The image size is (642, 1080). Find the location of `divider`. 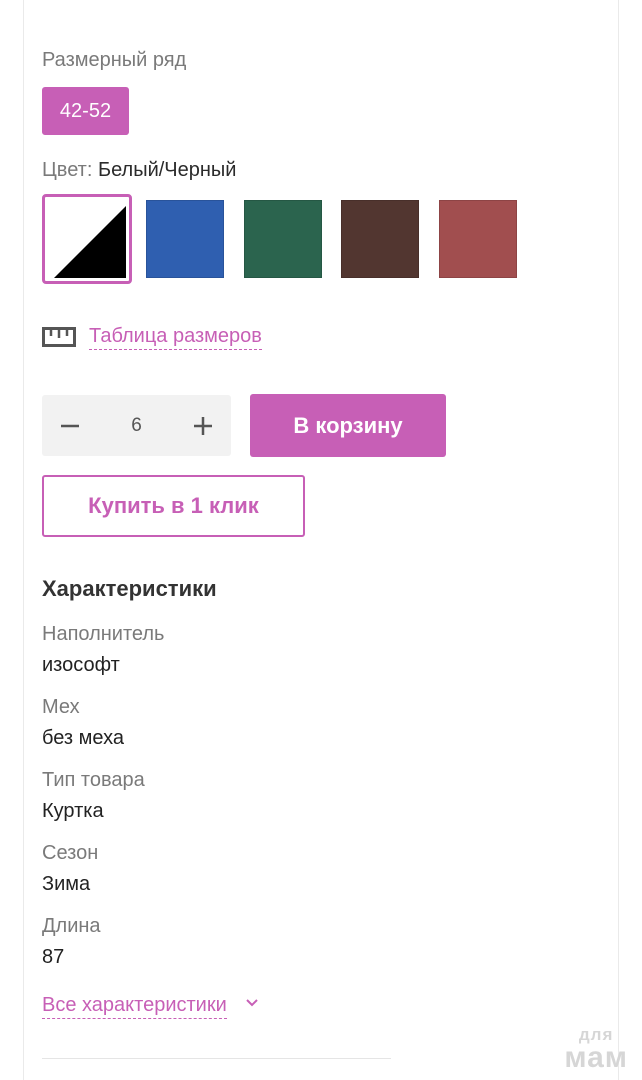

divider is located at coordinates (216, 1058).